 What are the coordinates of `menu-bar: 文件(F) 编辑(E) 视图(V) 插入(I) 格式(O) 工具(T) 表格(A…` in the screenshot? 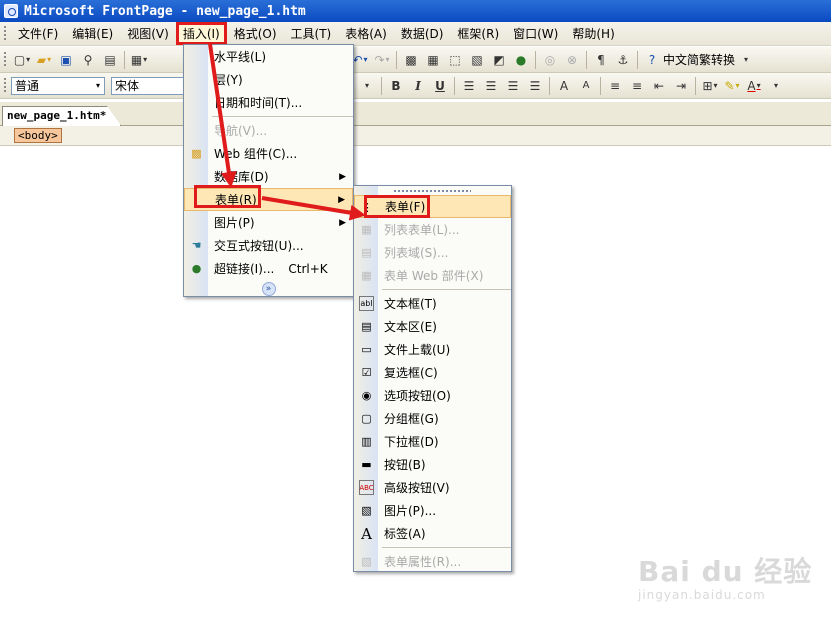 It's located at (415, 34).